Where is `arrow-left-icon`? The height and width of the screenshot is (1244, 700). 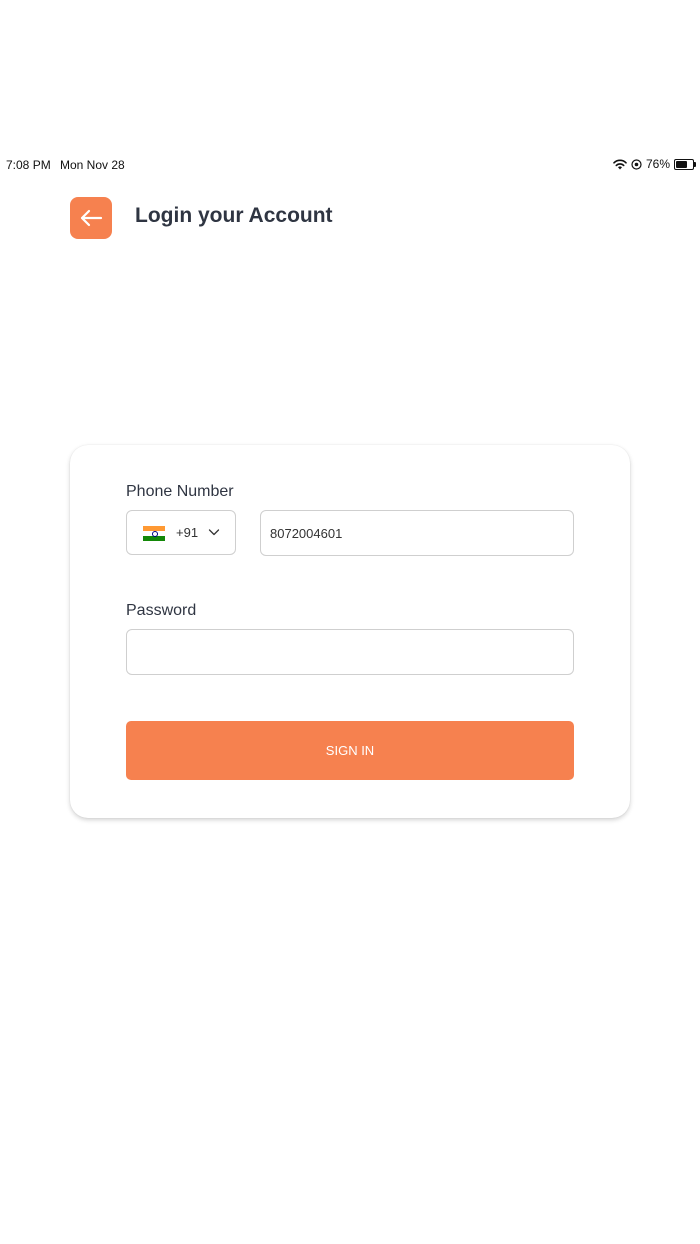 arrow-left-icon is located at coordinates (91, 218).